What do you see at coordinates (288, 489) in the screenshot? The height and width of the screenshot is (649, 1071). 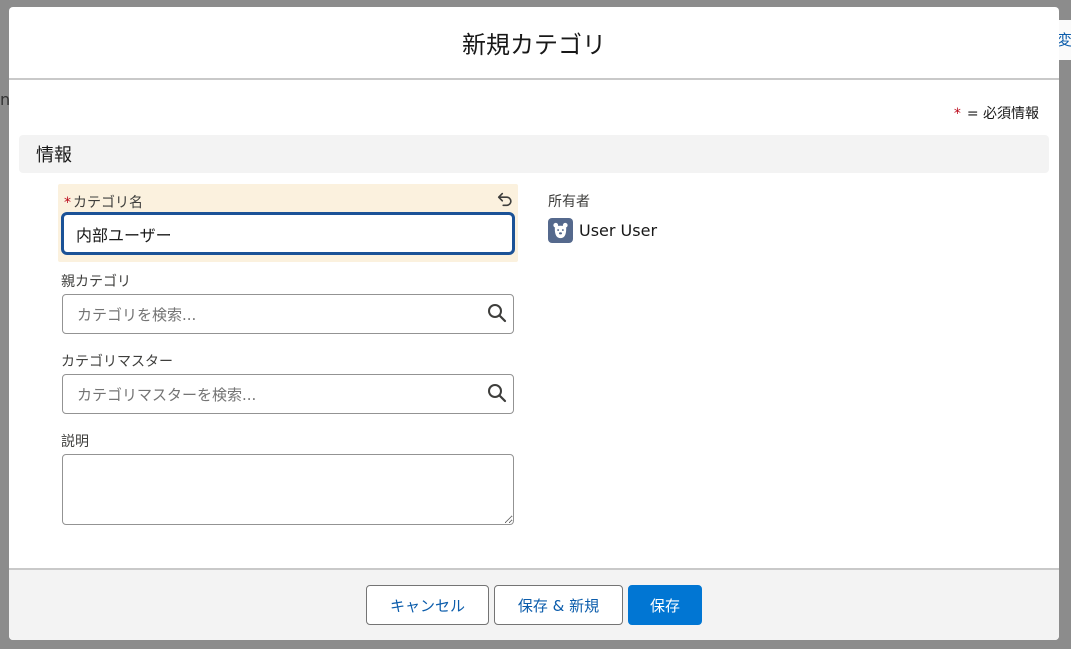 I see `description-textarea` at bounding box center [288, 489].